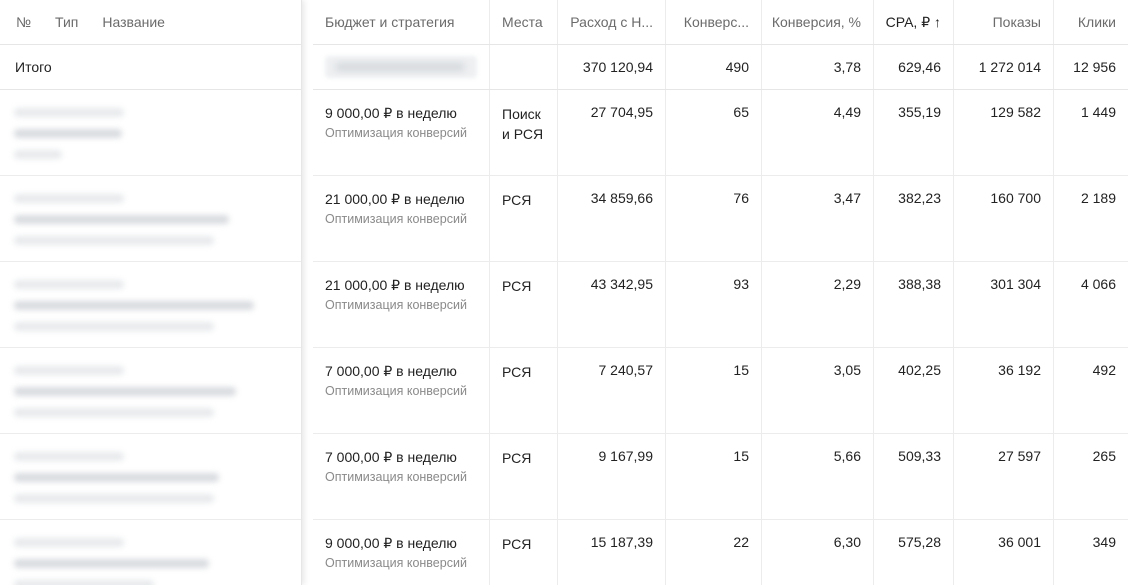 This screenshot has height=585, width=1128. Describe the element at coordinates (524, 67) in the screenshot. I see `total-places-cell` at that location.